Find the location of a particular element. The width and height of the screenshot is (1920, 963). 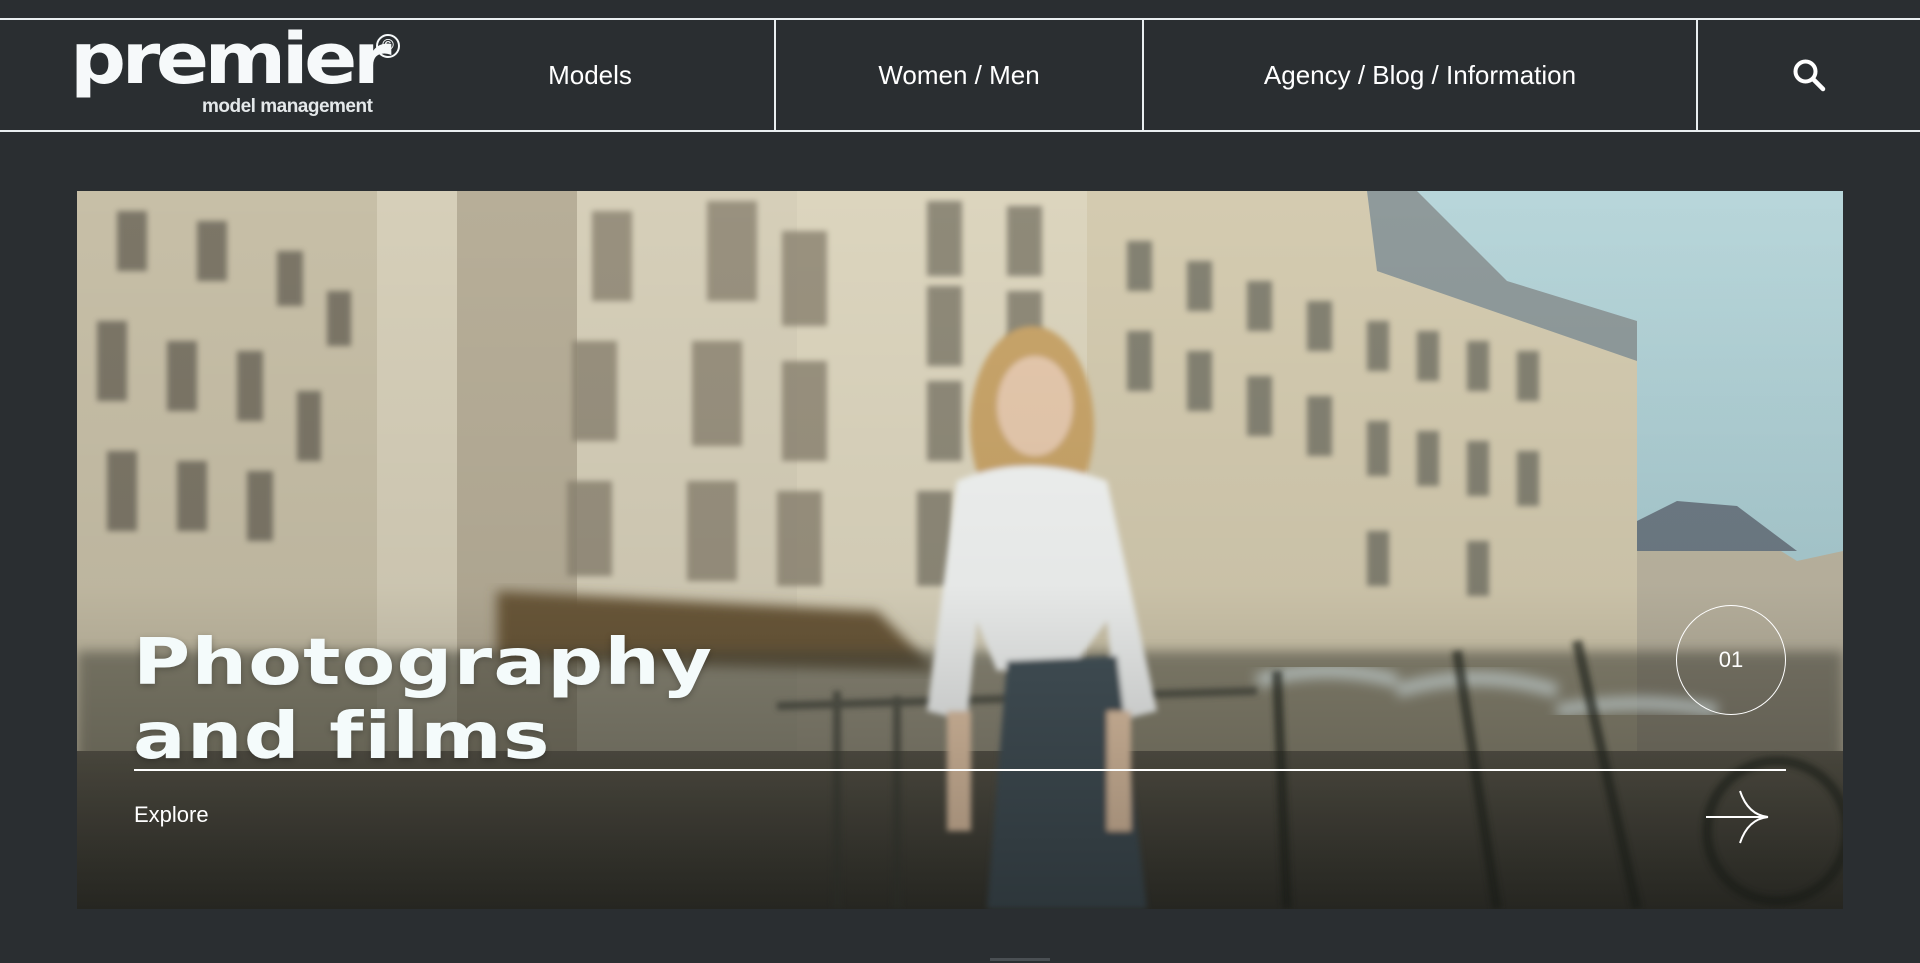

nav-item-women-men: Women / Men is located at coordinates (959, 75).